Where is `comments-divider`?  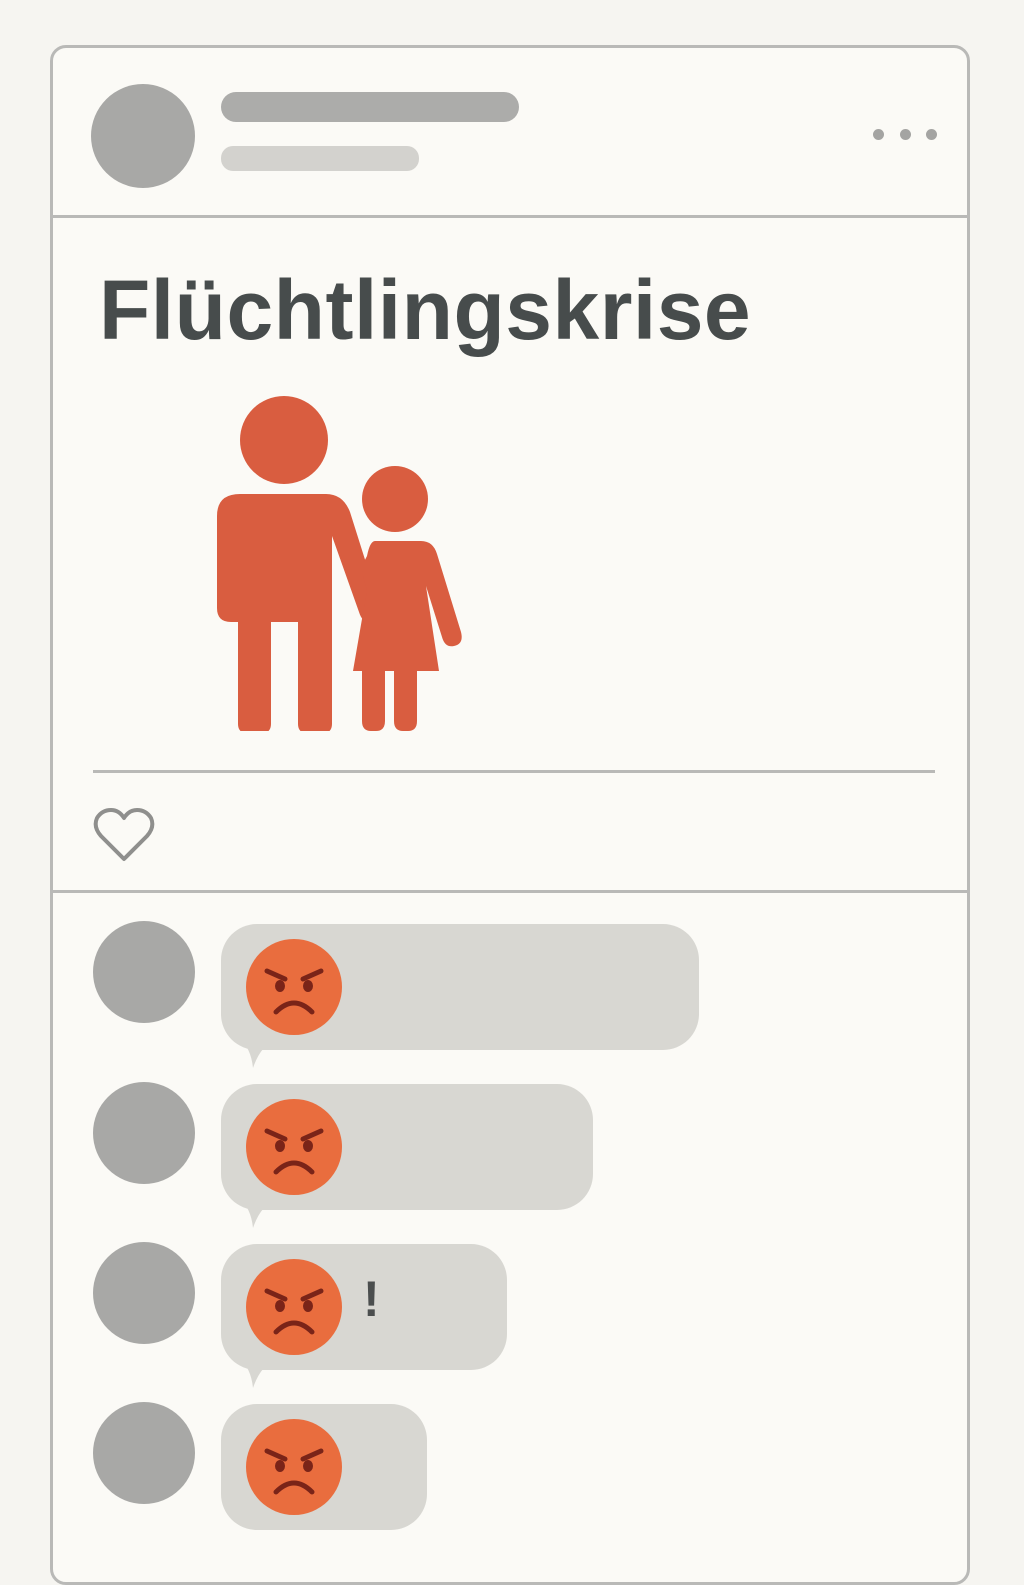
comments-divider is located at coordinates (510, 891).